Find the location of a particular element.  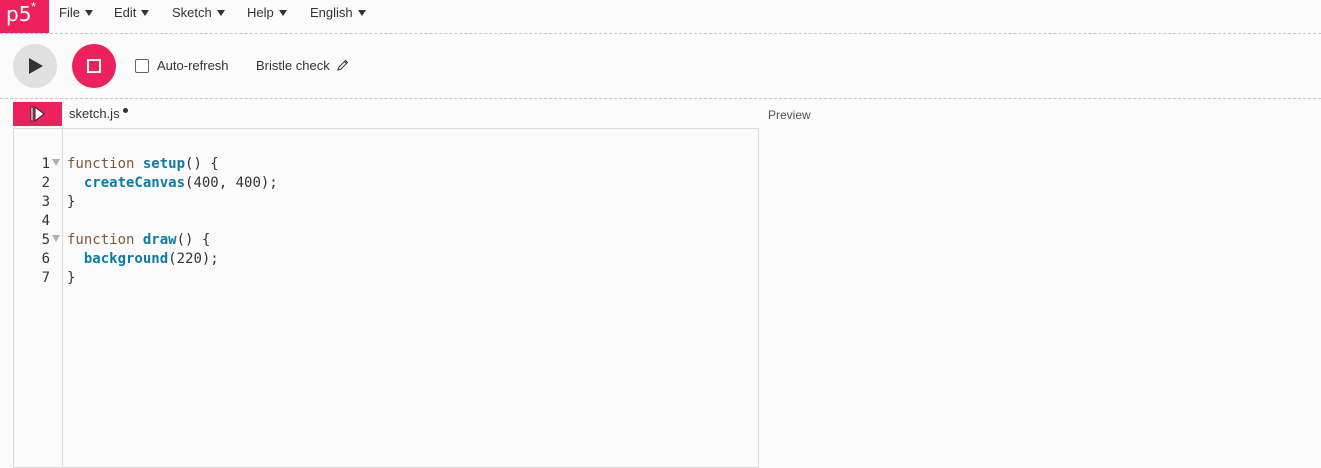

code-line: background(220); is located at coordinates (143, 259).